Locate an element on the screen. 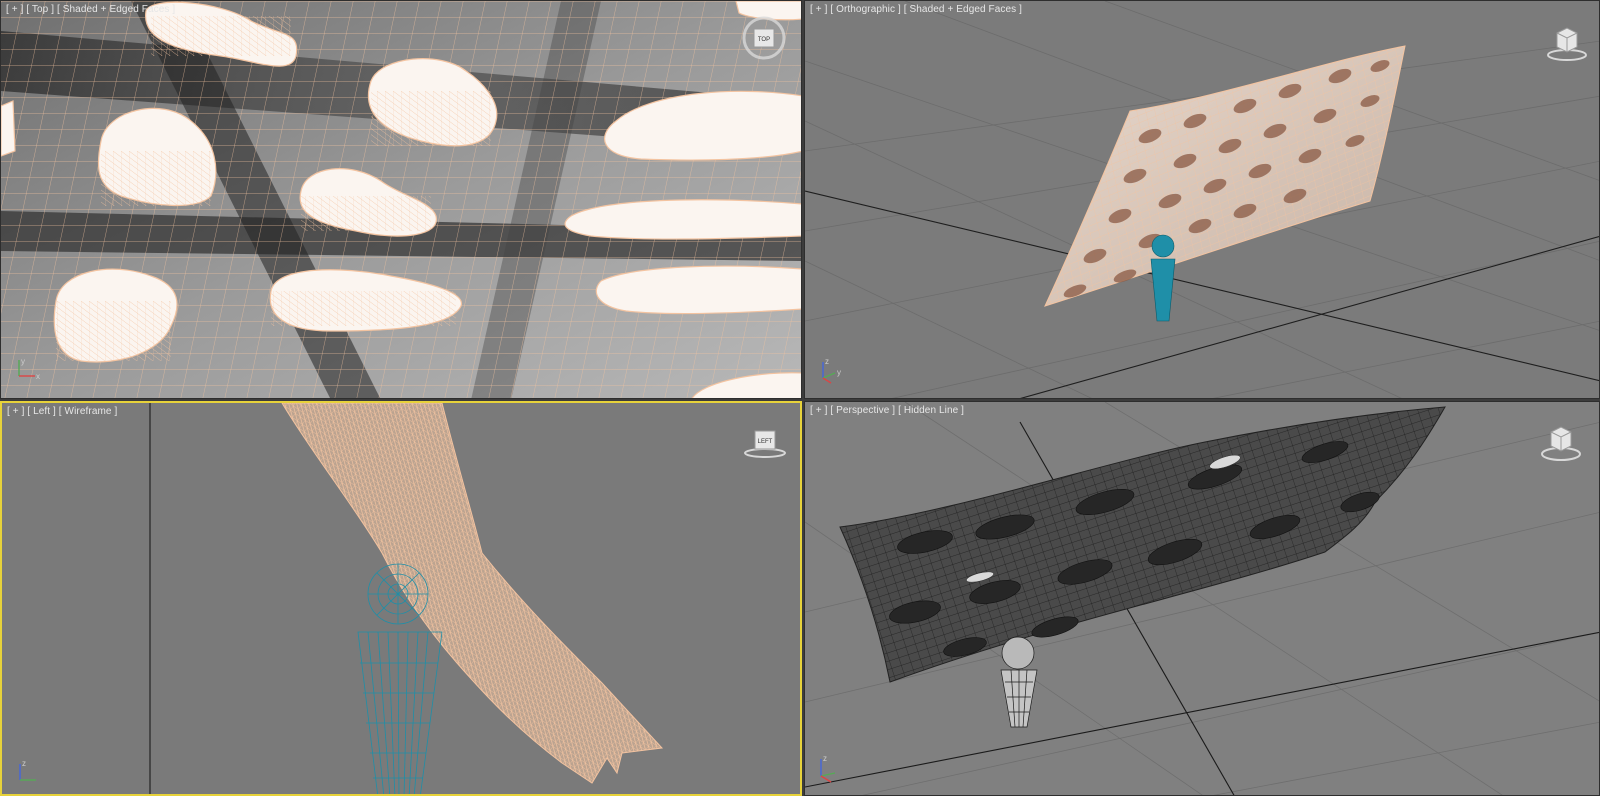  viewcube-perspective is located at coordinates (1561, 443).